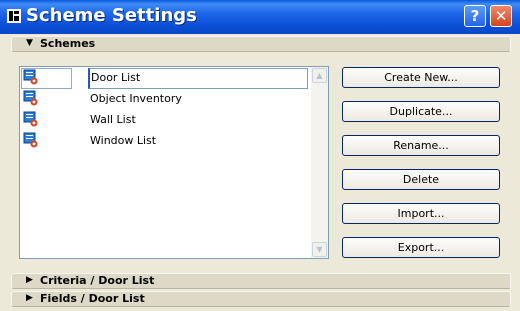 Image resolution: width=520 pixels, height=311 pixels. Describe the element at coordinates (319, 162) in the screenshot. I see `list-scrollbar: ▲ ▼` at that location.